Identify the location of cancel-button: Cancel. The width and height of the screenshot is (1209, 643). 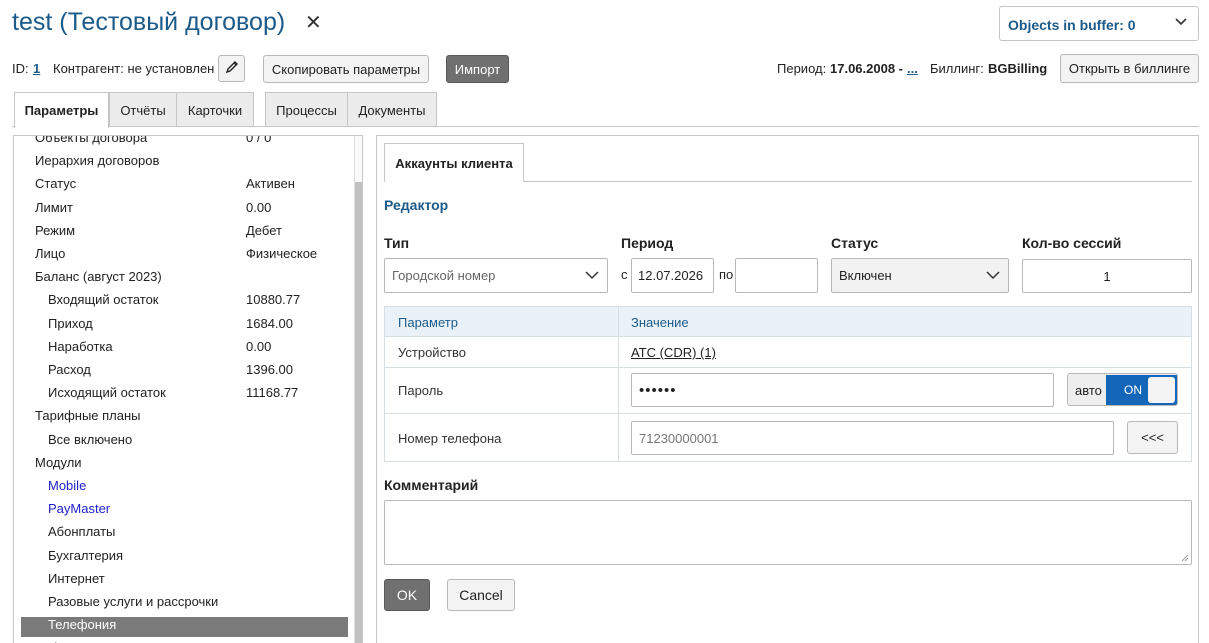
(481, 595).